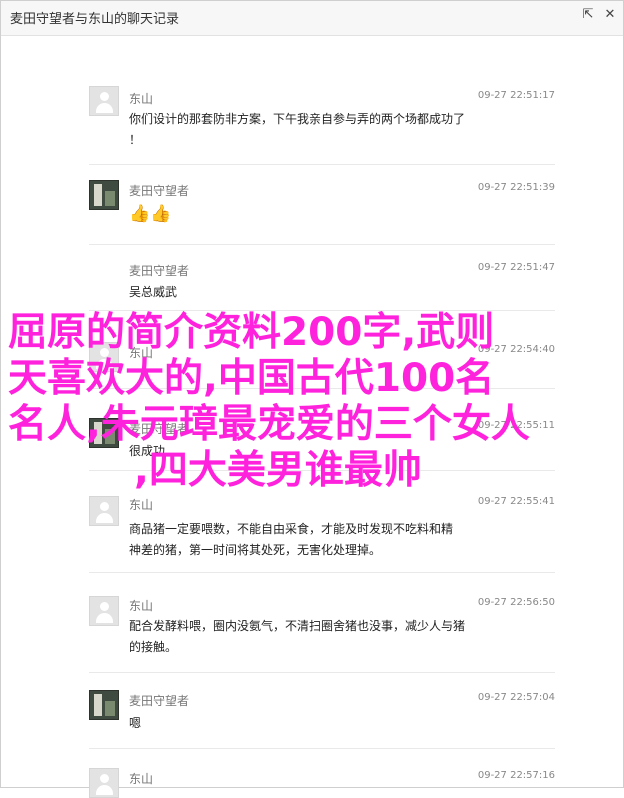 The width and height of the screenshot is (624, 798). Describe the element at coordinates (322, 435) in the screenshot. I see `message-item: 麦田守望者 09-27 22:55:11 很成功` at that location.